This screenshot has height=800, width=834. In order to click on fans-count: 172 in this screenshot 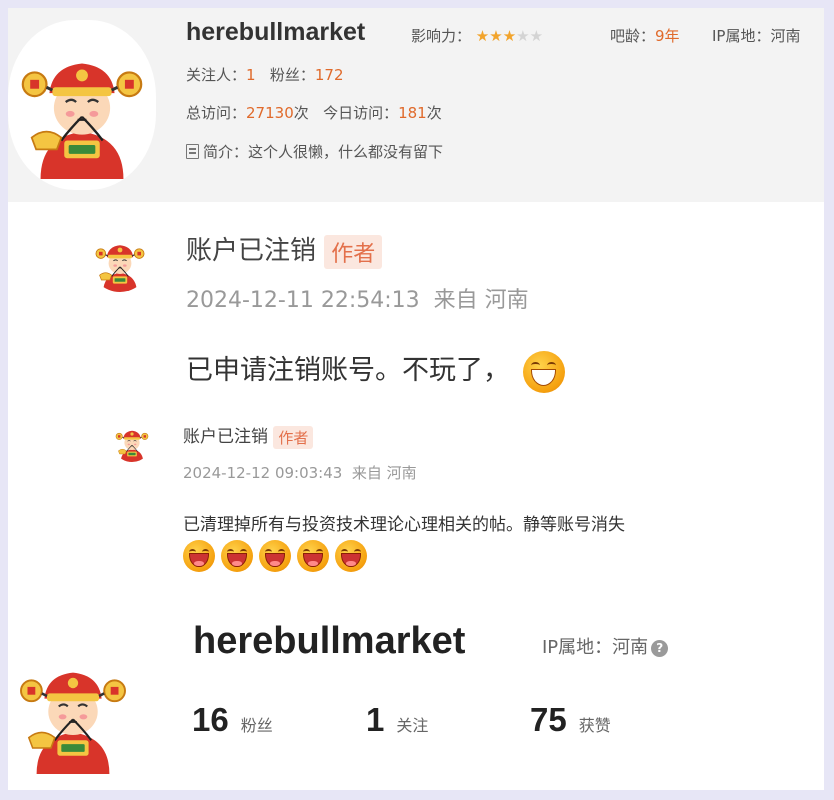, I will do `click(329, 75)`.